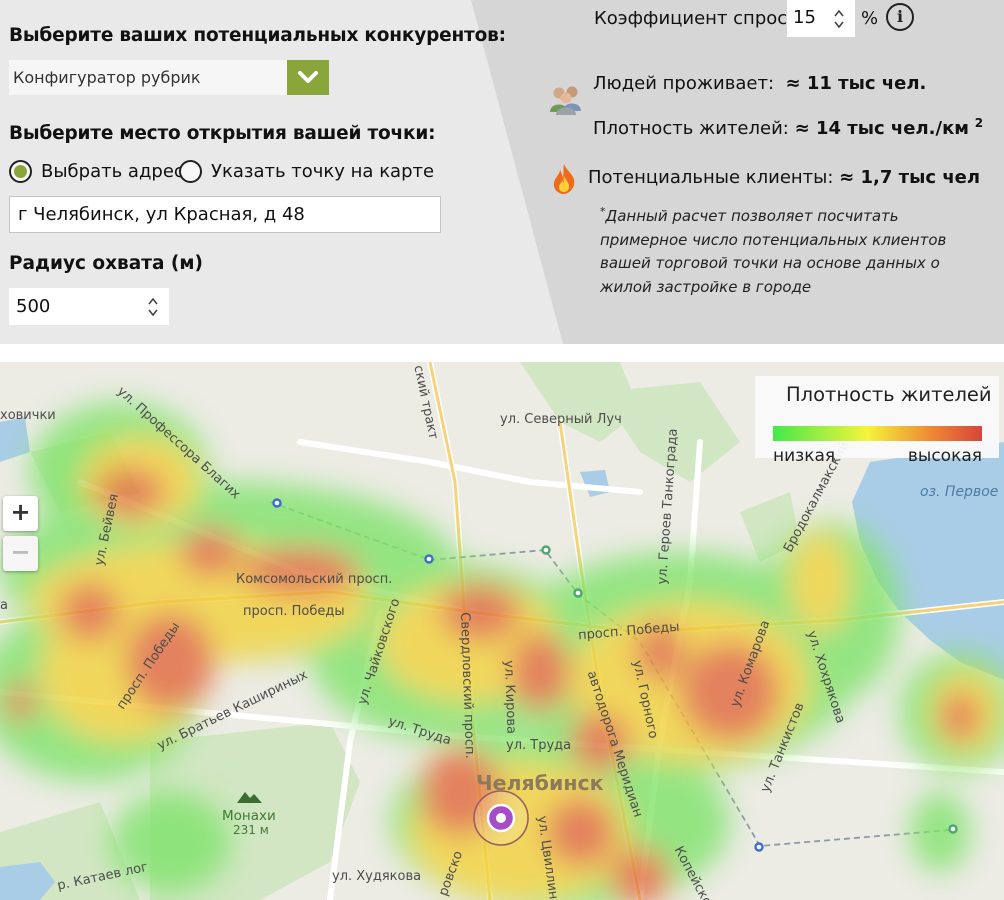  What do you see at coordinates (28, 415) in the screenshot?
I see `street-label: ховички` at bounding box center [28, 415].